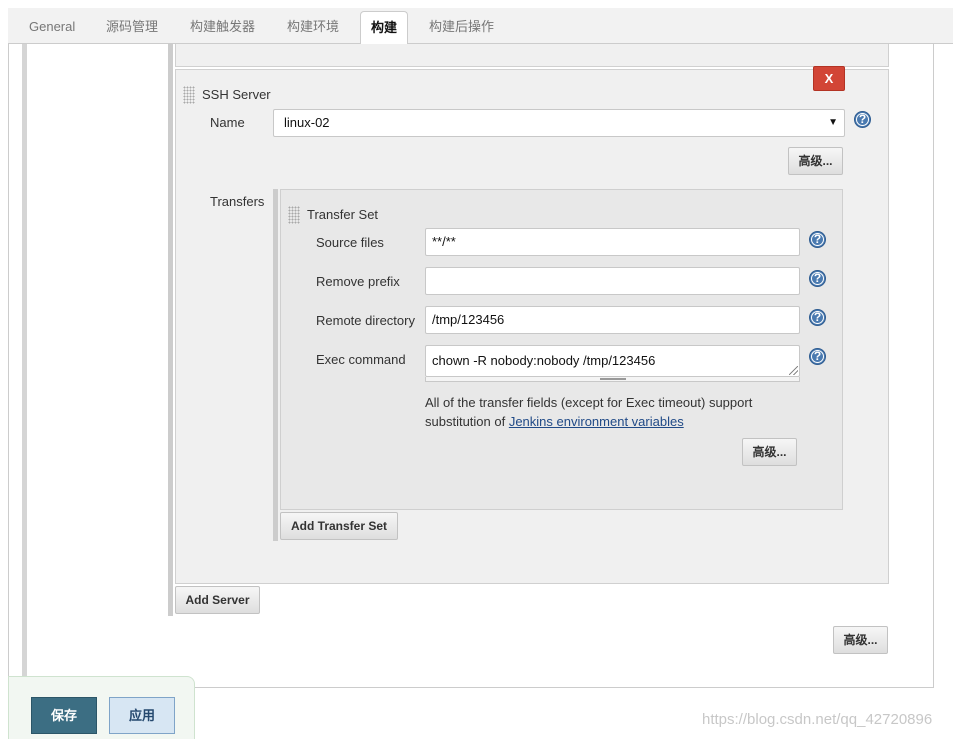 Image resolution: width=953 pixels, height=739 pixels. Describe the element at coordinates (170, 330) in the screenshot. I see `publish-over-ssh-rail` at that location.